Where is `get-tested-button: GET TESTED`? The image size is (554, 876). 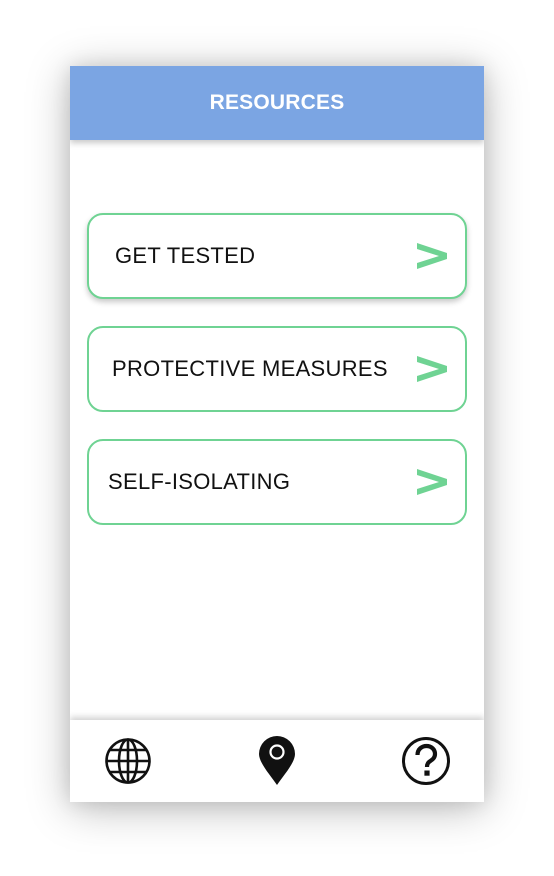
get-tested-button: GET TESTED is located at coordinates (277, 256).